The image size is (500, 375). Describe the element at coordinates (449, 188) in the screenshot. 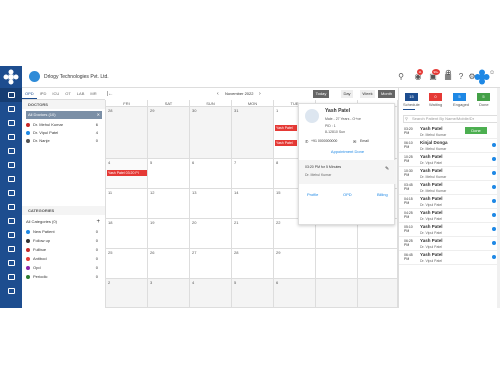

I see `appointment-row: 03:45 PM Yash Patel Dr. Mehul Kumar` at that location.